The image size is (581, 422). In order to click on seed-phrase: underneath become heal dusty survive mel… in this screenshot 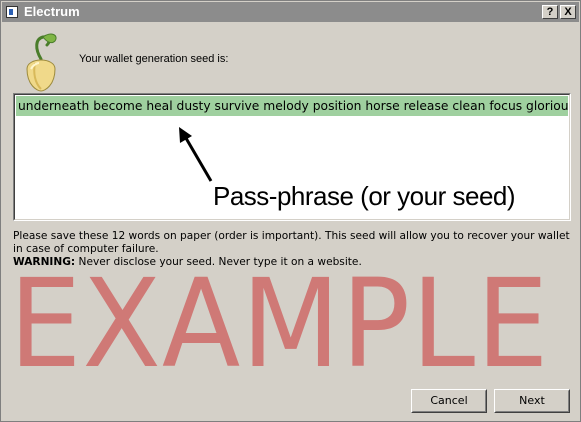, I will do `click(292, 106)`.